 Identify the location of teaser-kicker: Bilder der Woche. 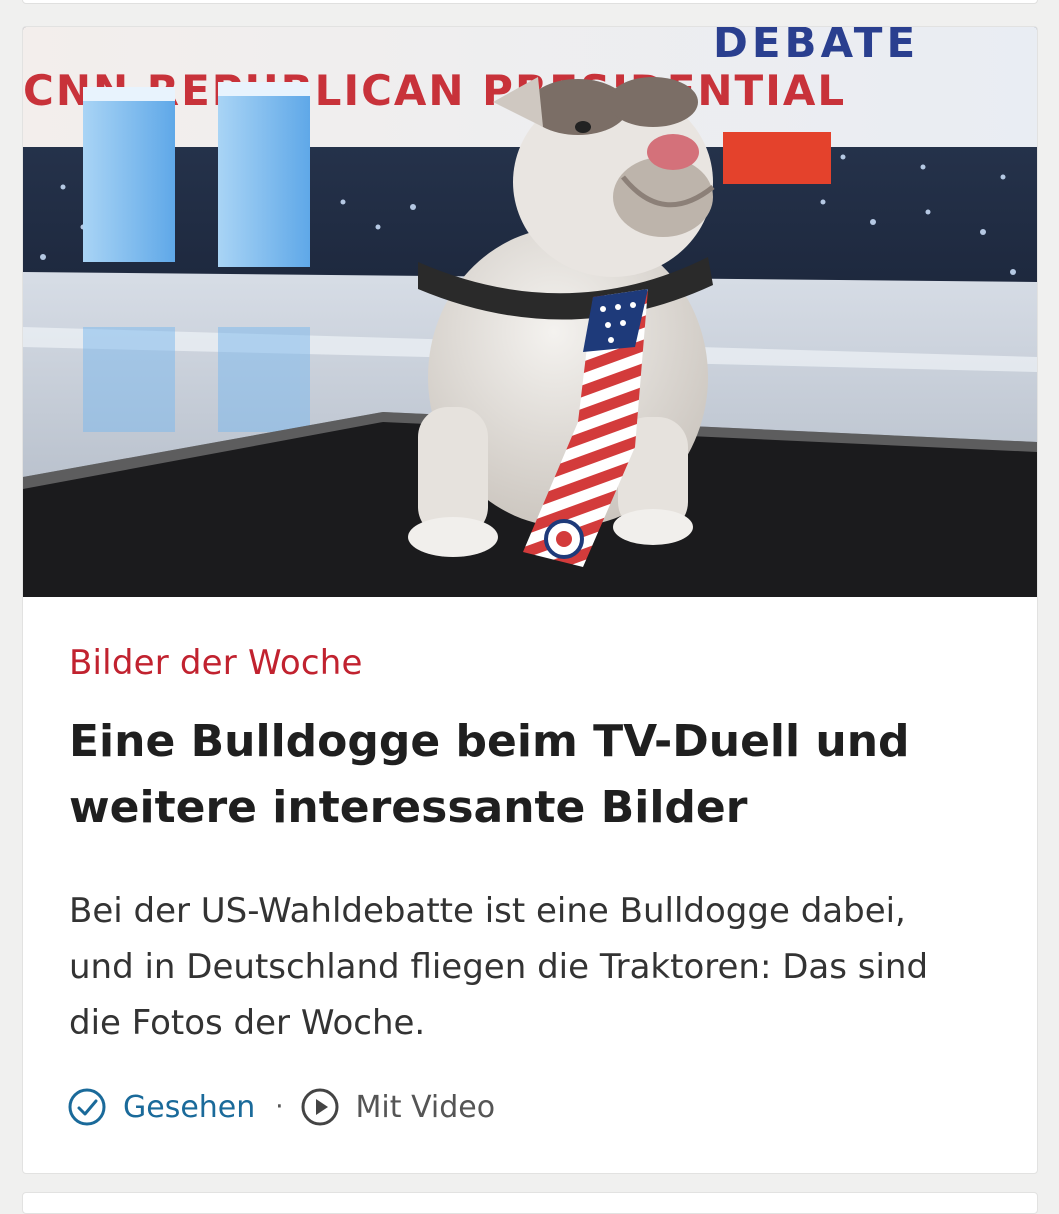
(216, 663).